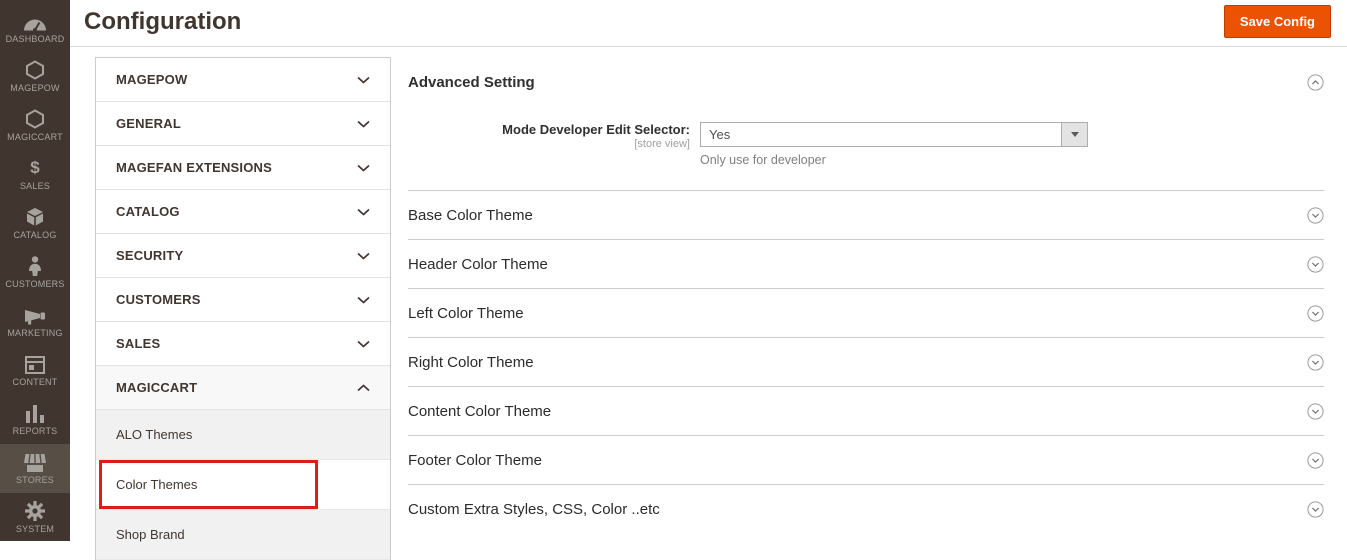 This screenshot has width=1347, height=560. I want to click on subitem-shop-brand: Shop Brand, so click(243, 535).